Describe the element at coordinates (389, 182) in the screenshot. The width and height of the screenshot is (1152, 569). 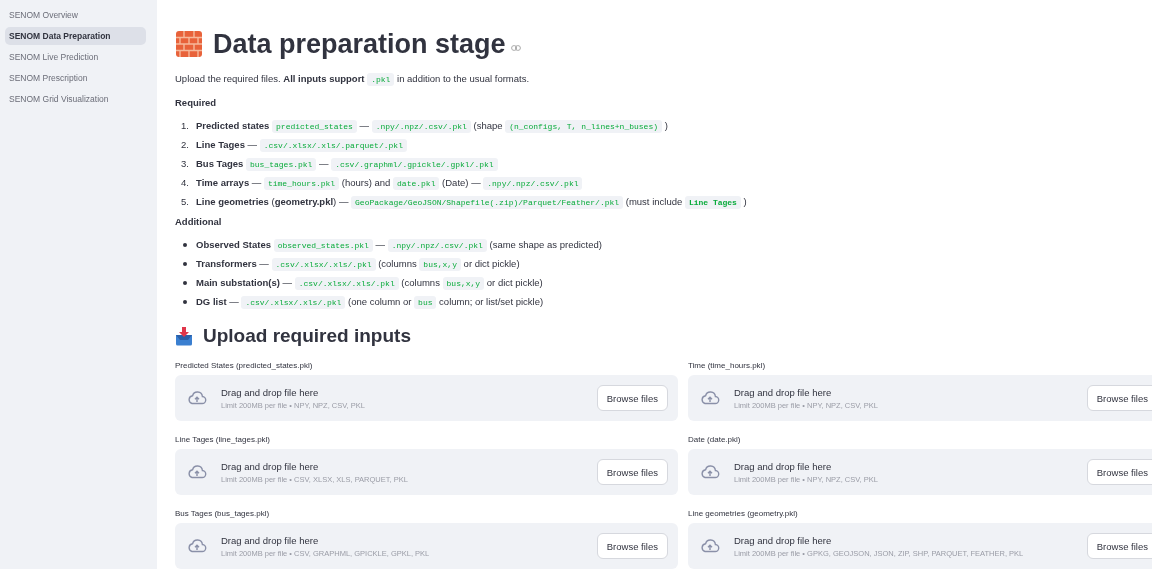
I see `list-item: Time arrays — time_hours.pkl (hours) and date.pkl (Date) — .npy/.npz/.csv/.pkl` at that location.